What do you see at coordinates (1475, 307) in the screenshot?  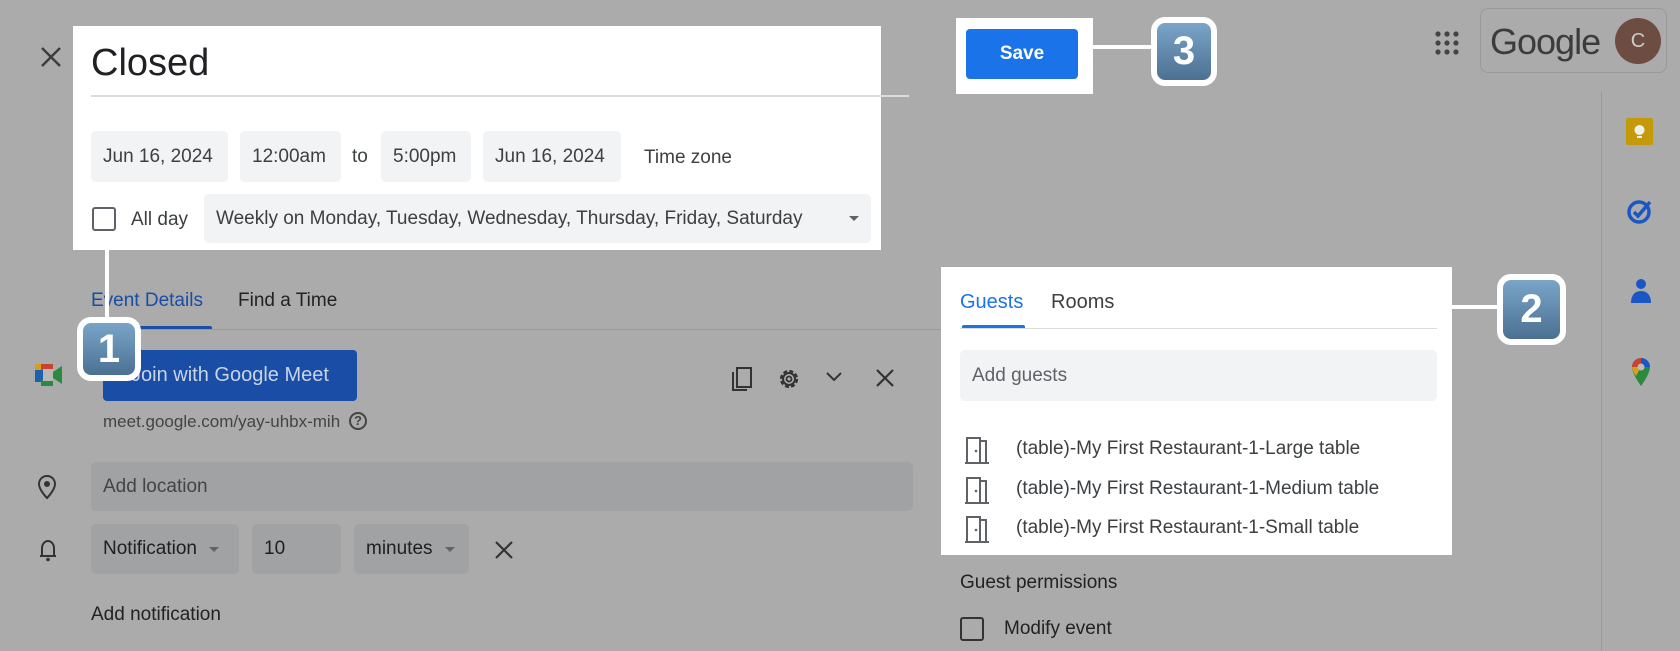 I see `callout-2-connector` at bounding box center [1475, 307].